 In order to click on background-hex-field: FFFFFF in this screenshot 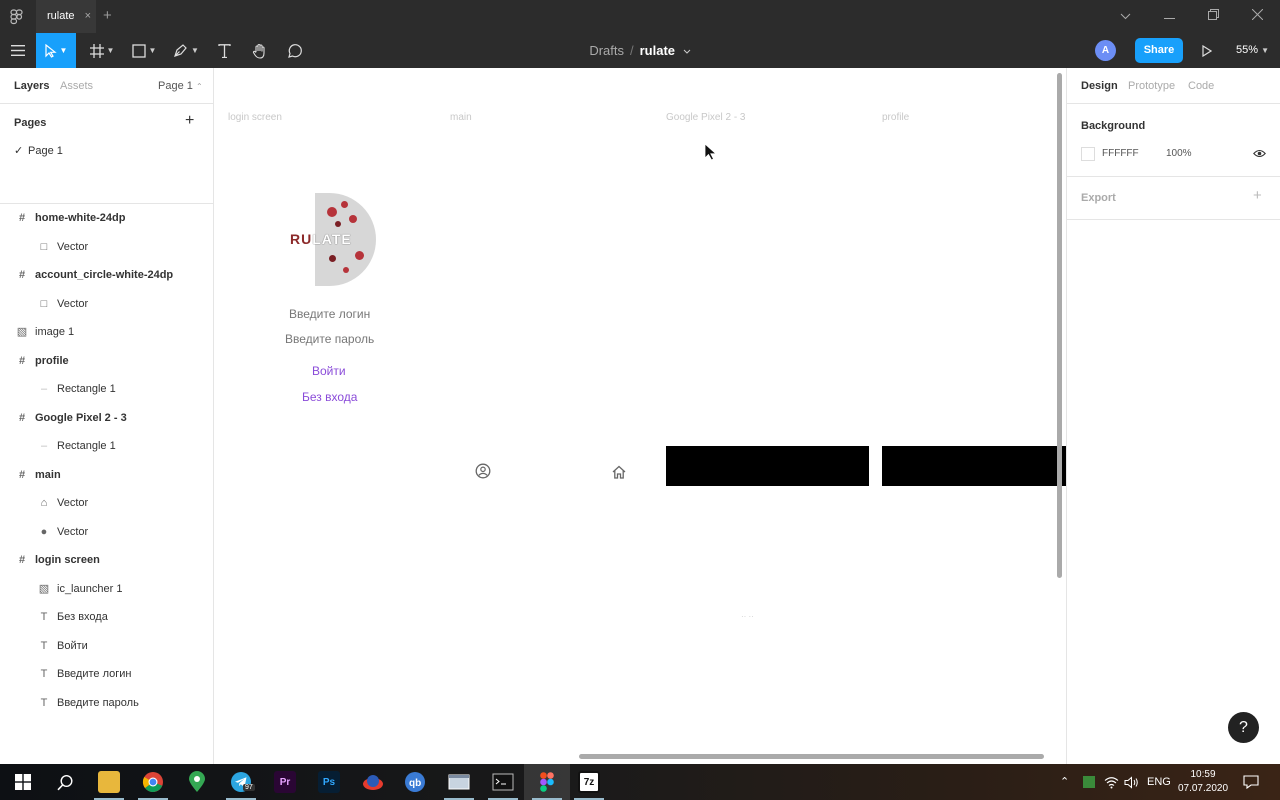, I will do `click(1120, 153)`.